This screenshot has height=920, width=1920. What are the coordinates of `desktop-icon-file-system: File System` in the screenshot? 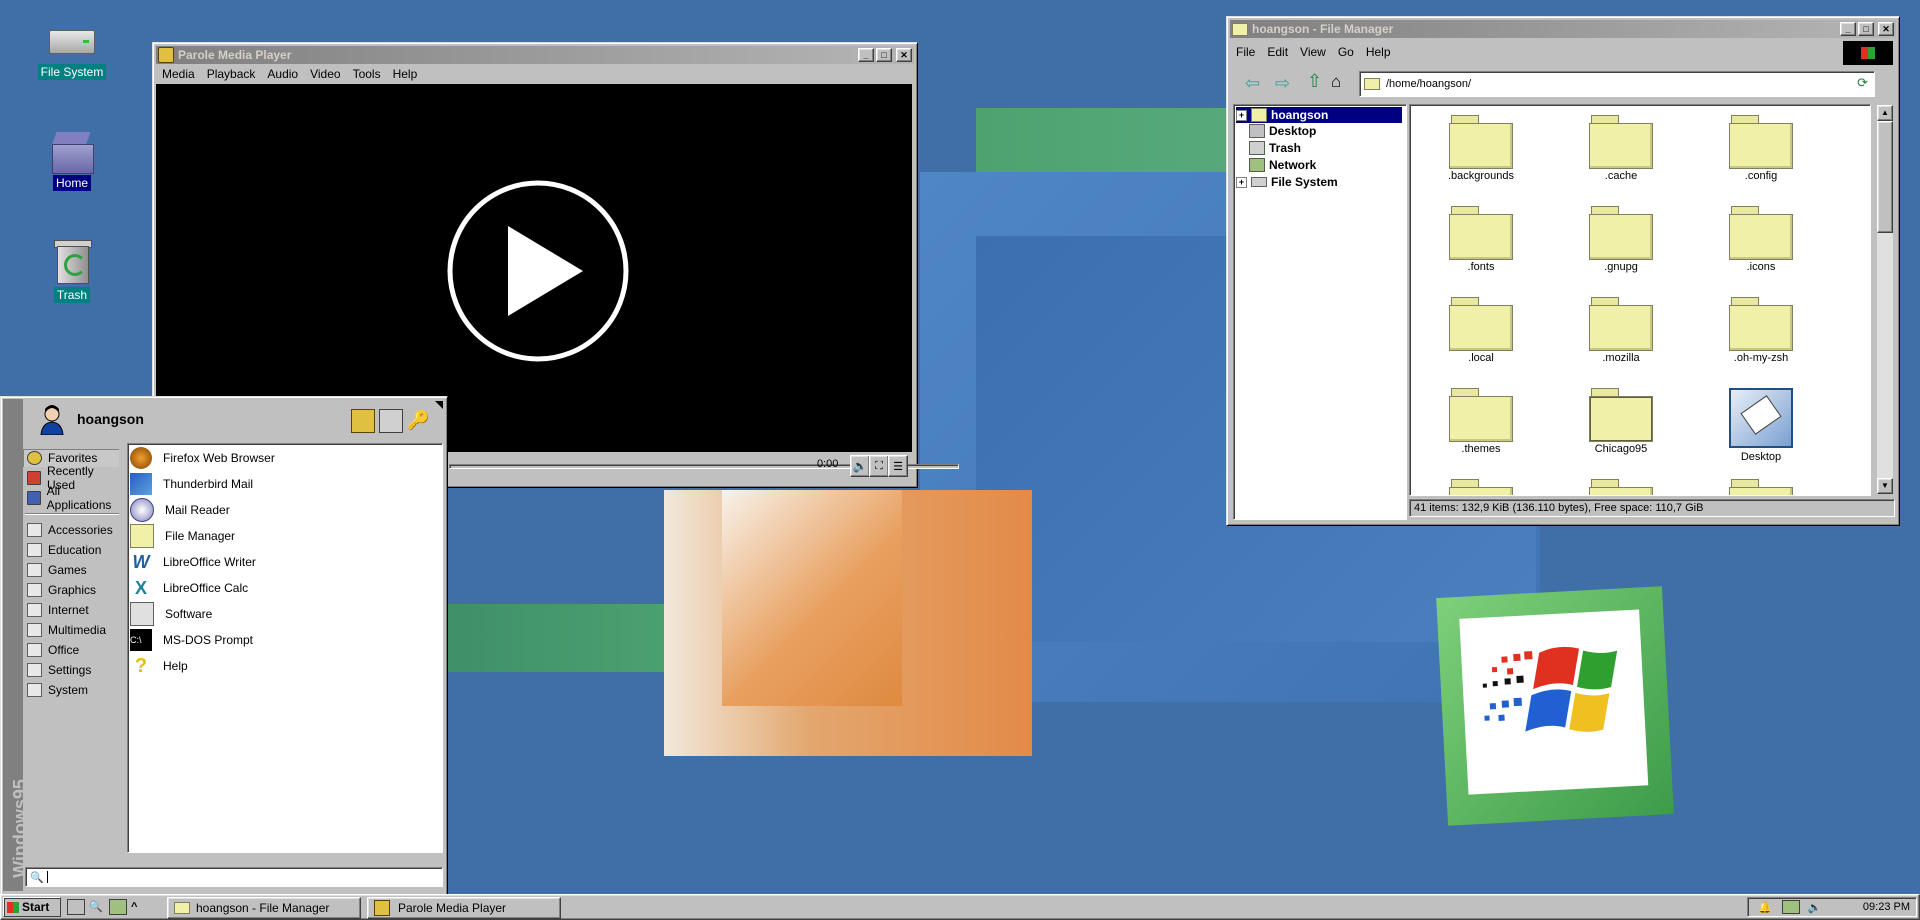 It's located at (72, 55).